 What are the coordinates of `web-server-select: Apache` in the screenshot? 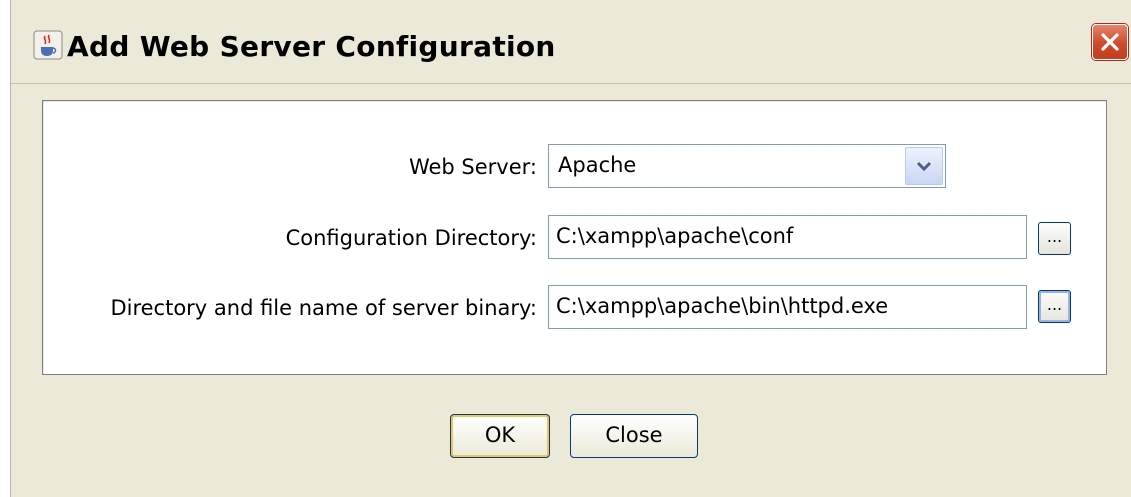 It's located at (747, 166).